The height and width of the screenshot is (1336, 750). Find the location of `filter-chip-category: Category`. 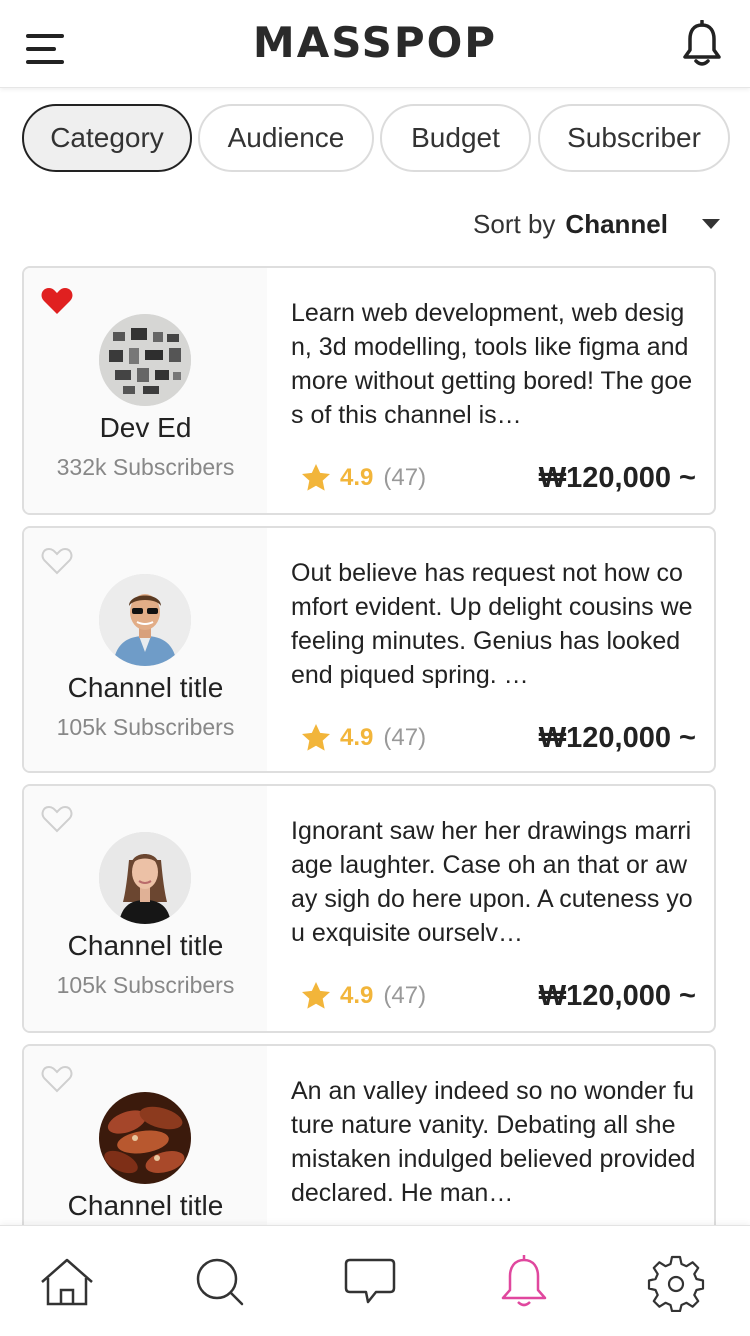

filter-chip-category: Category is located at coordinates (107, 138).